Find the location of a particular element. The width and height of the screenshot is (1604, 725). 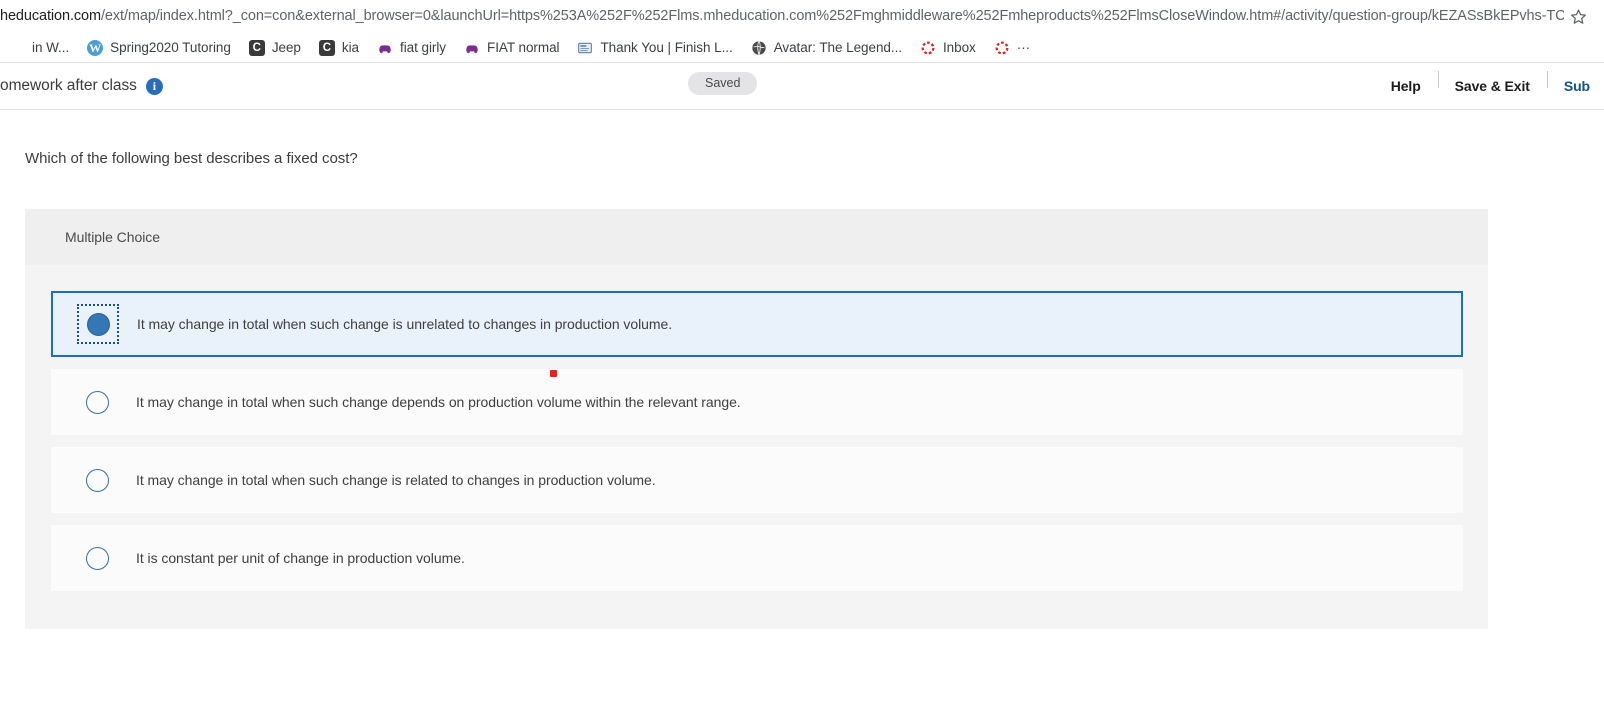

bookmark-item: fiat girly is located at coordinates (411, 48).